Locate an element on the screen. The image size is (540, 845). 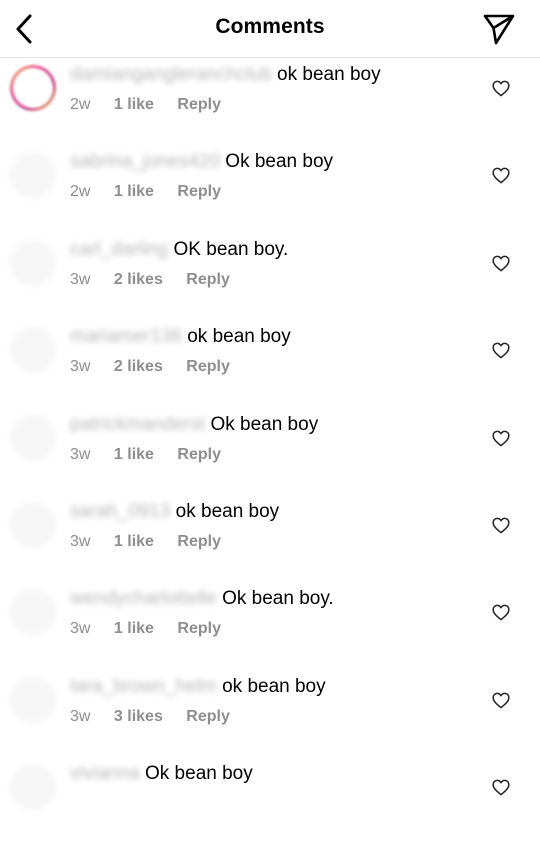
likes-count: 3 likes is located at coordinates (138, 716).